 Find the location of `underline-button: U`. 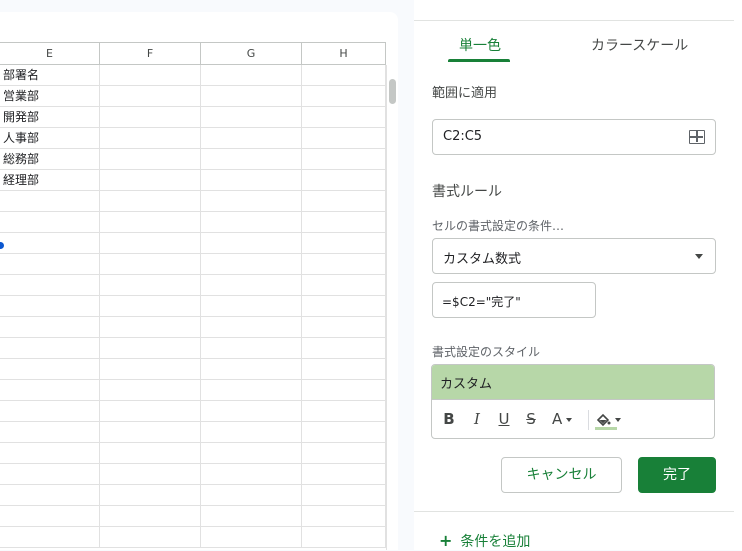

underline-button: U is located at coordinates (504, 419).